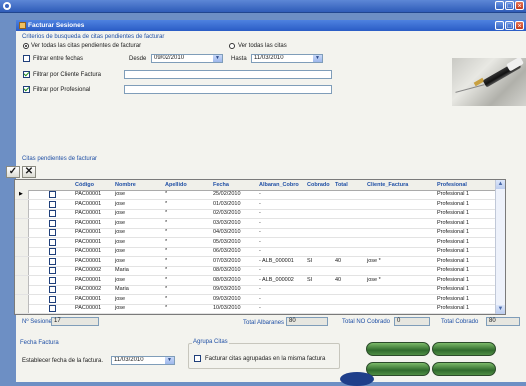  Describe the element at coordinates (255, 204) in the screenshot. I see `table-row: PAC00001 jose * 01/03/2010 - Profesional 1` at that location.